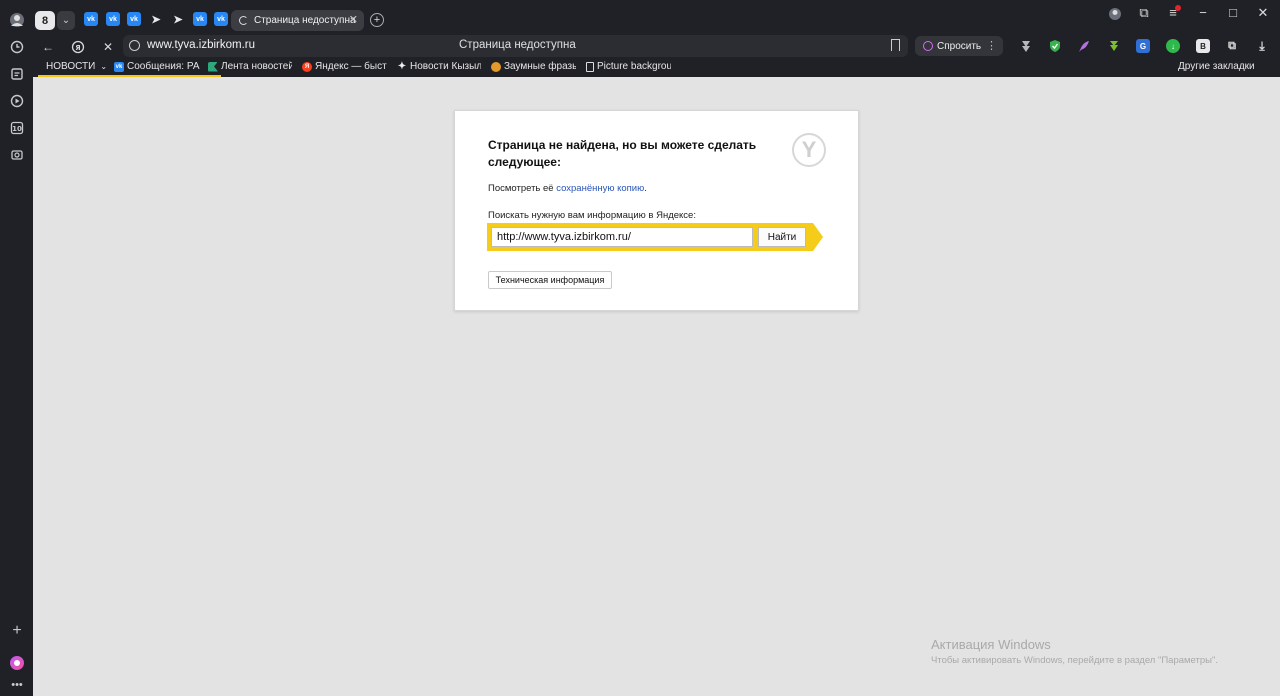  I want to click on saved-copy-line: Посмотреть её сохранённую копию., so click(567, 188).